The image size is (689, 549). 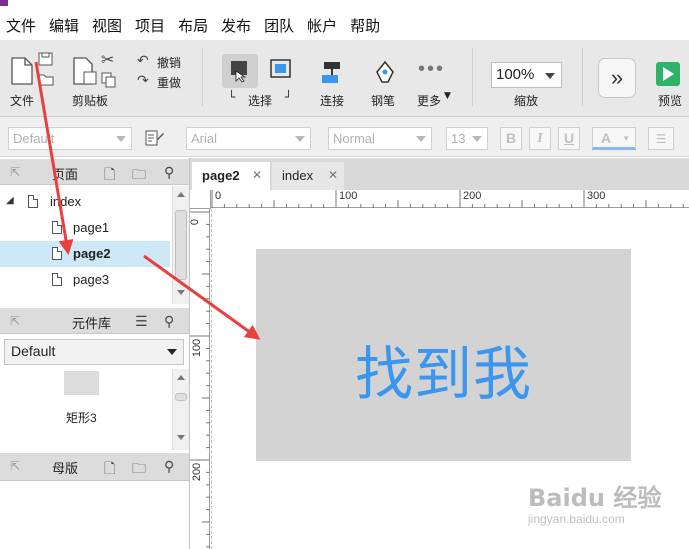 I want to click on watermark-brand: Baidu 经验, so click(x=595, y=498).